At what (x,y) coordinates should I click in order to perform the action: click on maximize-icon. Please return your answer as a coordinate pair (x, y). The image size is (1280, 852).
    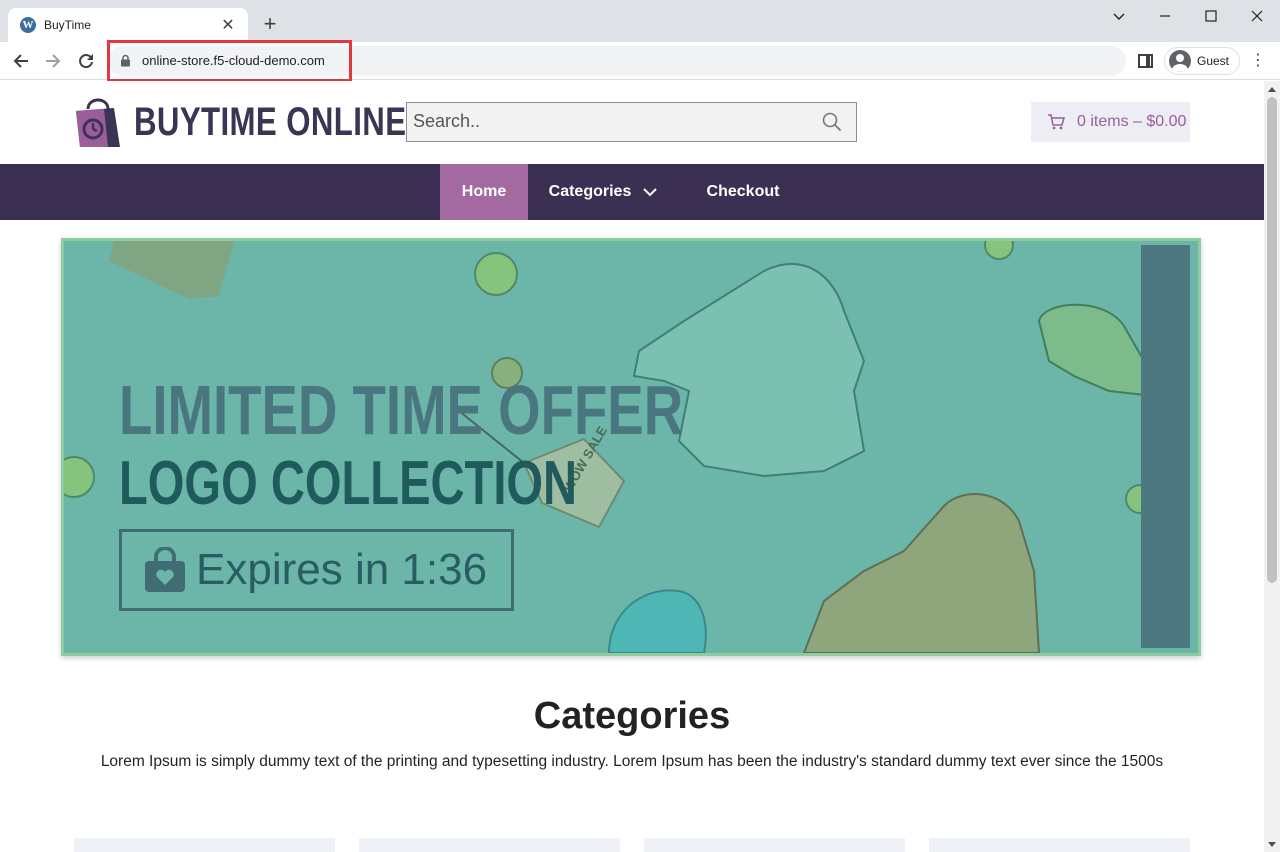
    Looking at the image, I should click on (1211, 16).